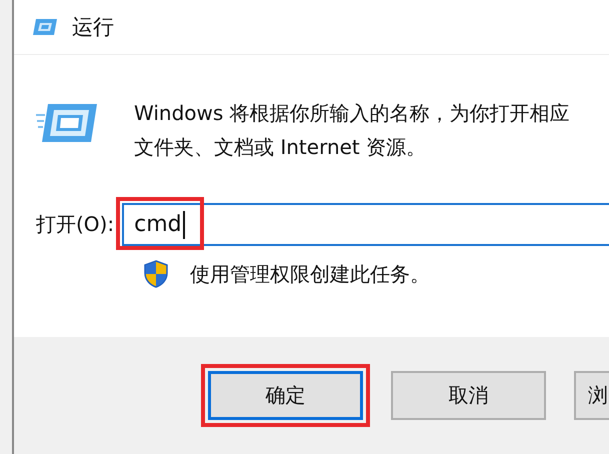  I want to click on dialog-button: 浏, so click(591, 395).